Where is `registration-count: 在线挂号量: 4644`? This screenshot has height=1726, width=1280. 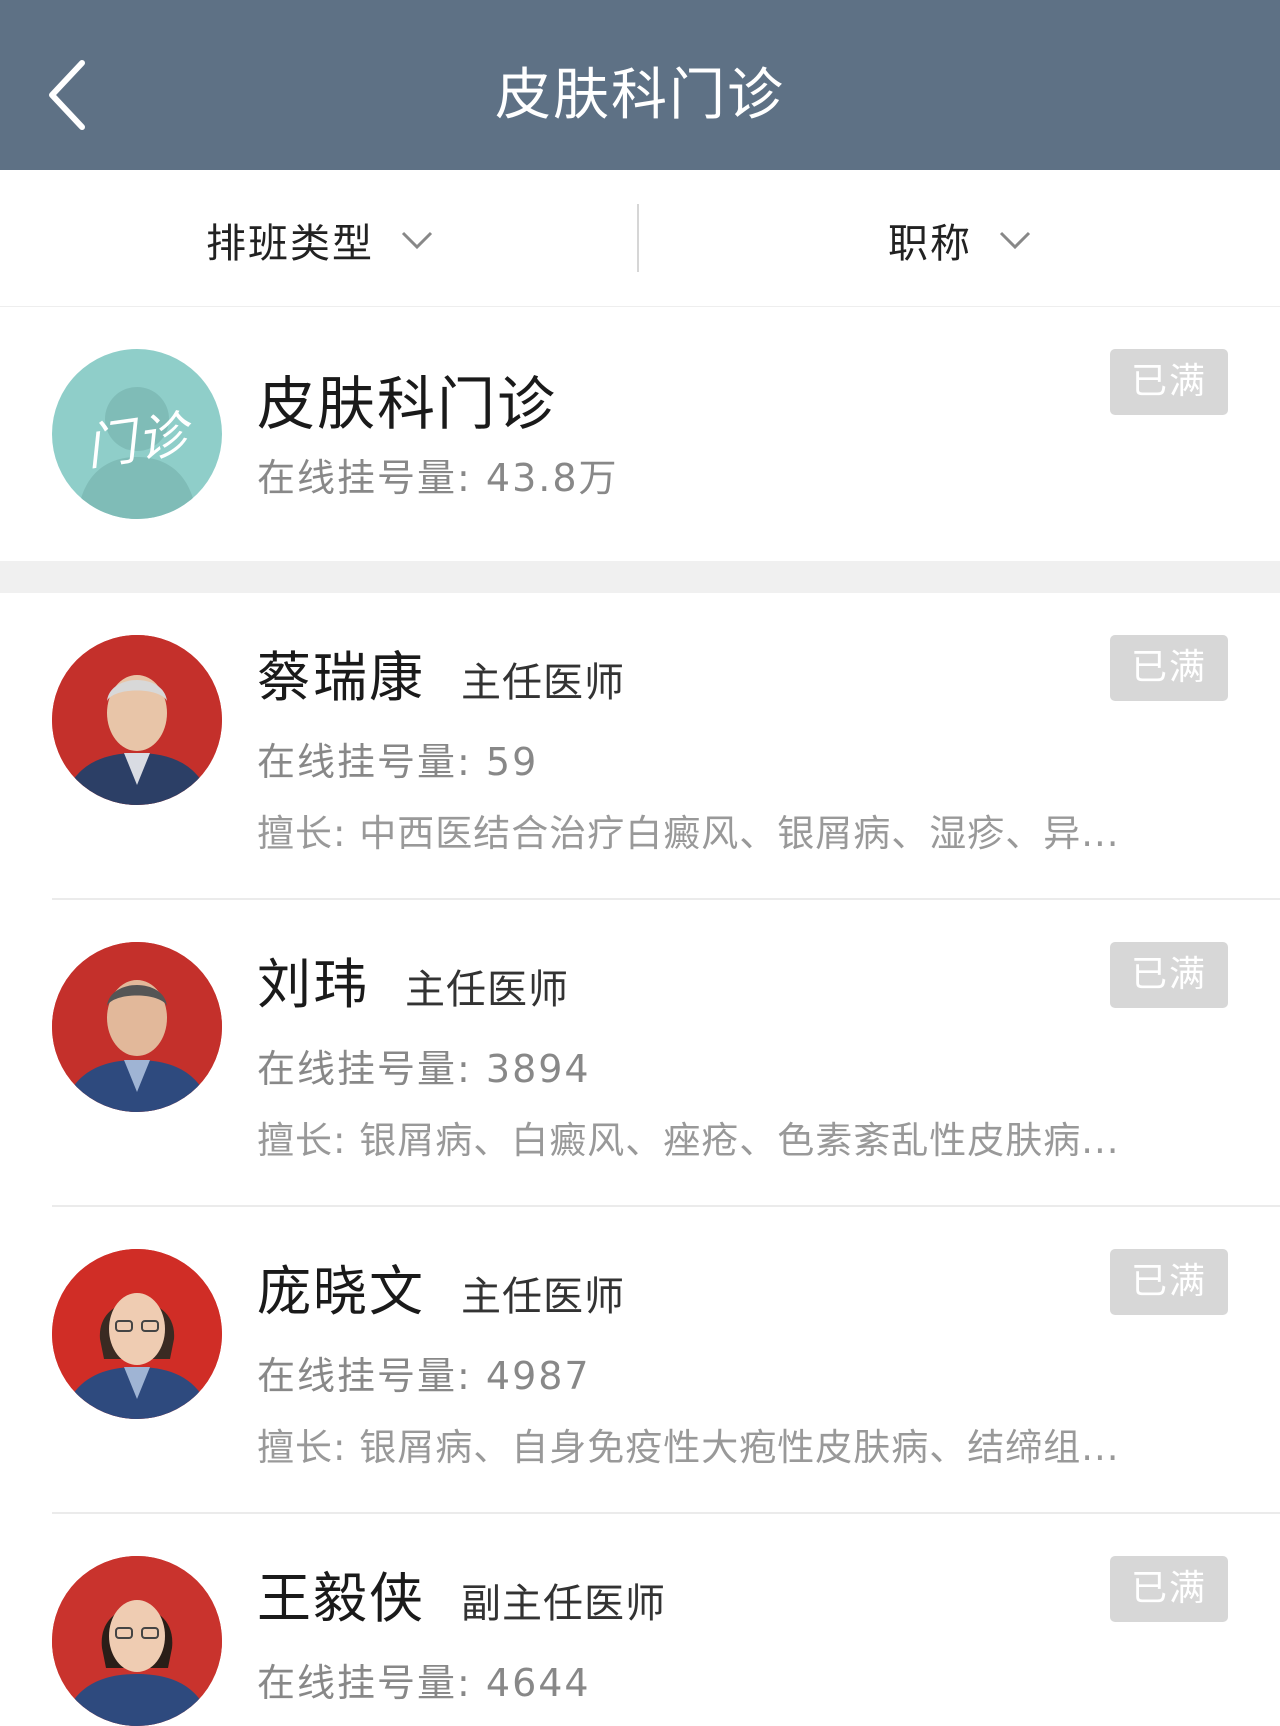 registration-count: 在线挂号量: 4644 is located at coordinates (424, 1679).